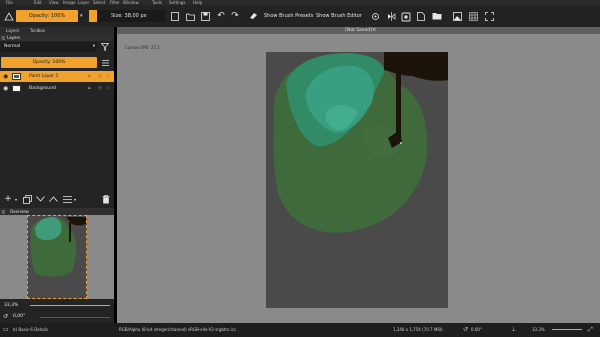  Describe the element at coordinates (12, 30) in the screenshot. I see `tab-layers: Layers` at that location.